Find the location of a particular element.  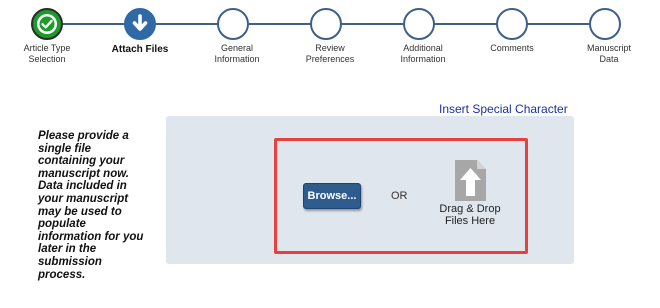

step-article-type-selection: Article Type Selection is located at coordinates (47, 32).